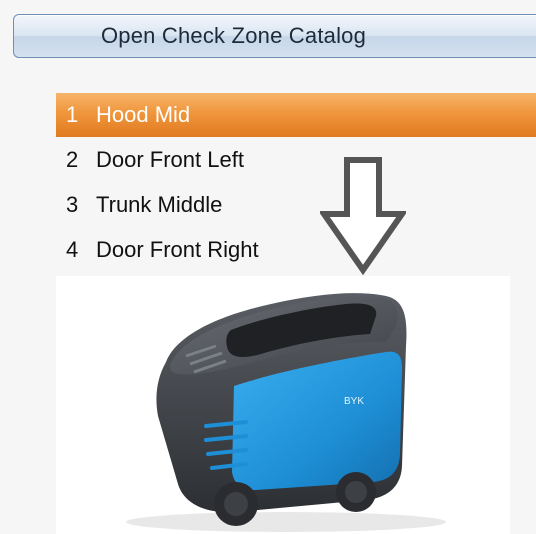 This screenshot has width=536, height=534. Describe the element at coordinates (72, 114) in the screenshot. I see `zone-number: 1` at that location.